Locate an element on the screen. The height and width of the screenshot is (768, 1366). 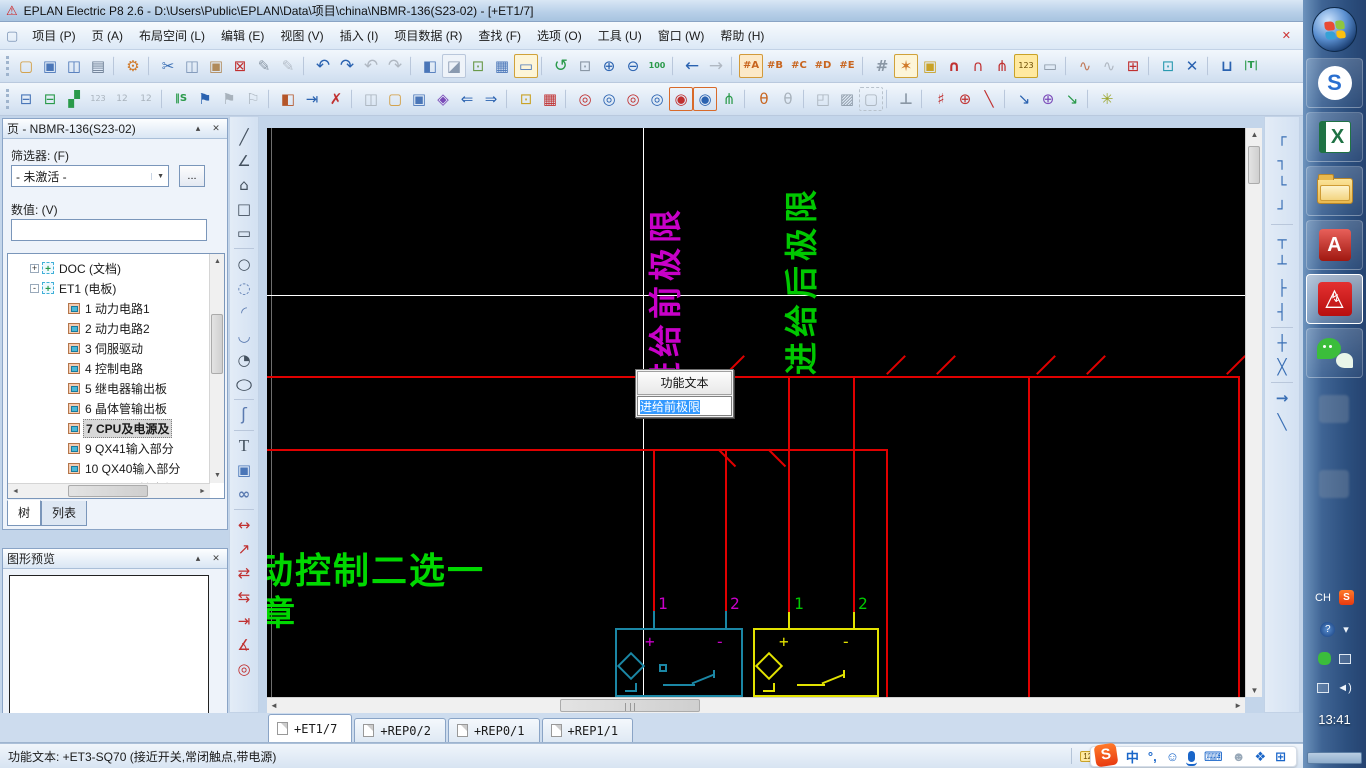
number-123-icon: 123 is located at coordinates (98, 99).